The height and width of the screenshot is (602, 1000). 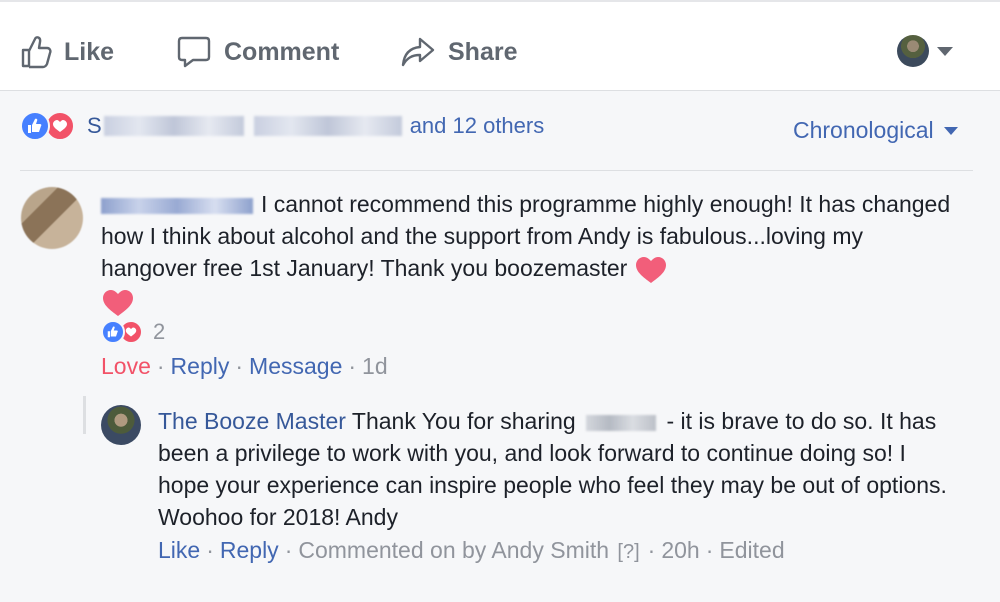 What do you see at coordinates (483, 51) in the screenshot?
I see `share-button-label: Share` at bounding box center [483, 51].